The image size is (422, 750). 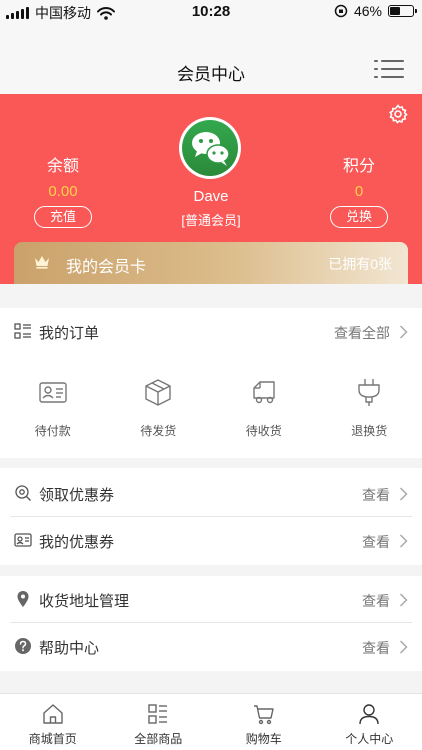 I want to click on order-pending-payment: 待付款, so click(x=53, y=413).